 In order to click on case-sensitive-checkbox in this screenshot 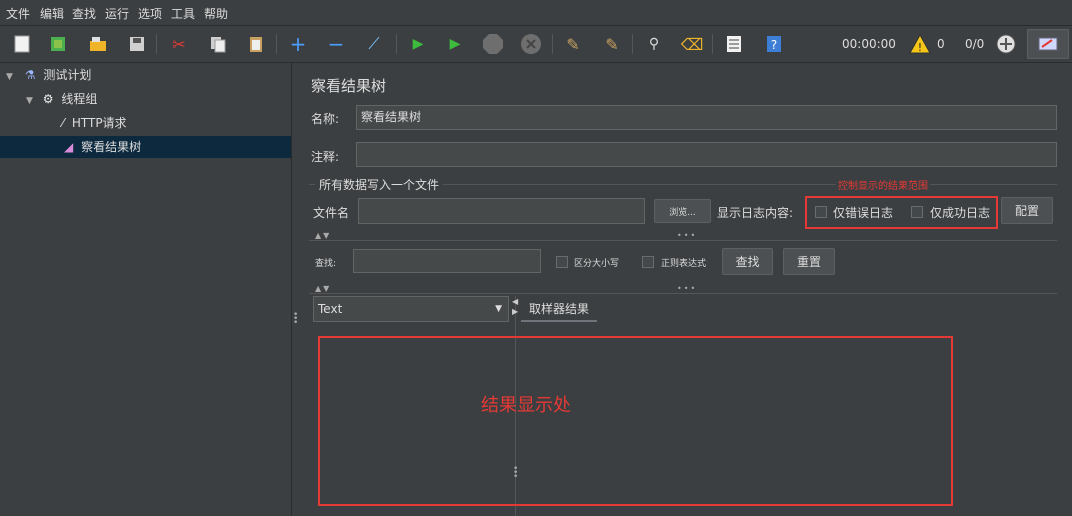, I will do `click(562, 262)`.